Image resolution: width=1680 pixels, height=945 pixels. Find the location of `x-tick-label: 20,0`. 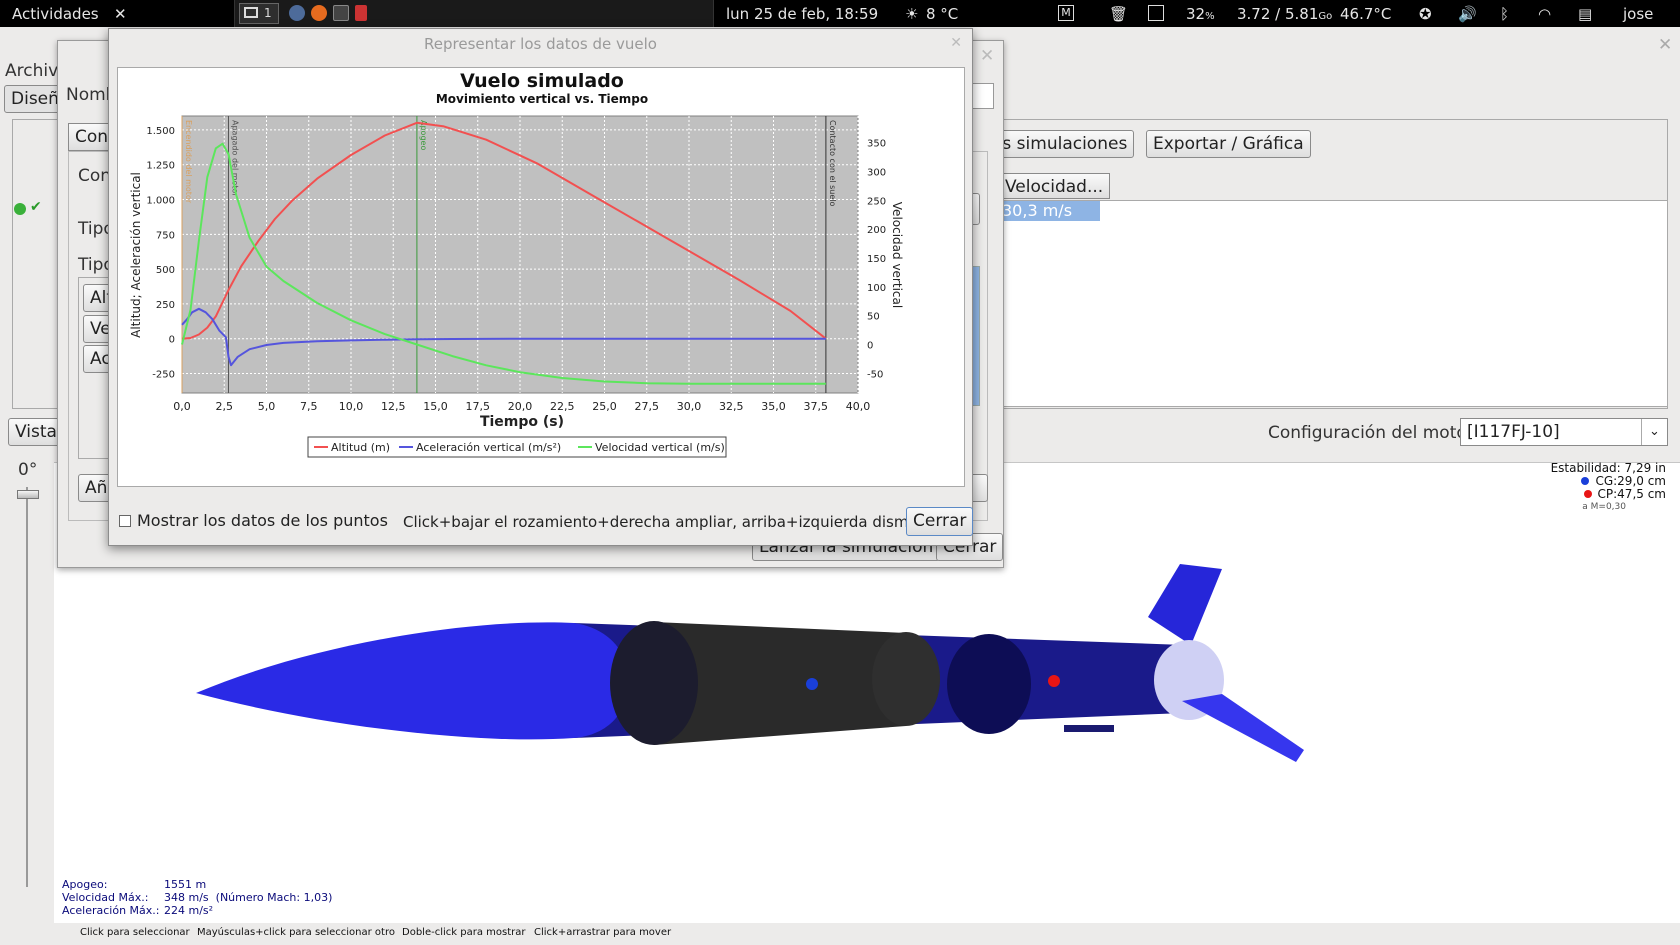

x-tick-label: 20,0 is located at coordinates (520, 406).